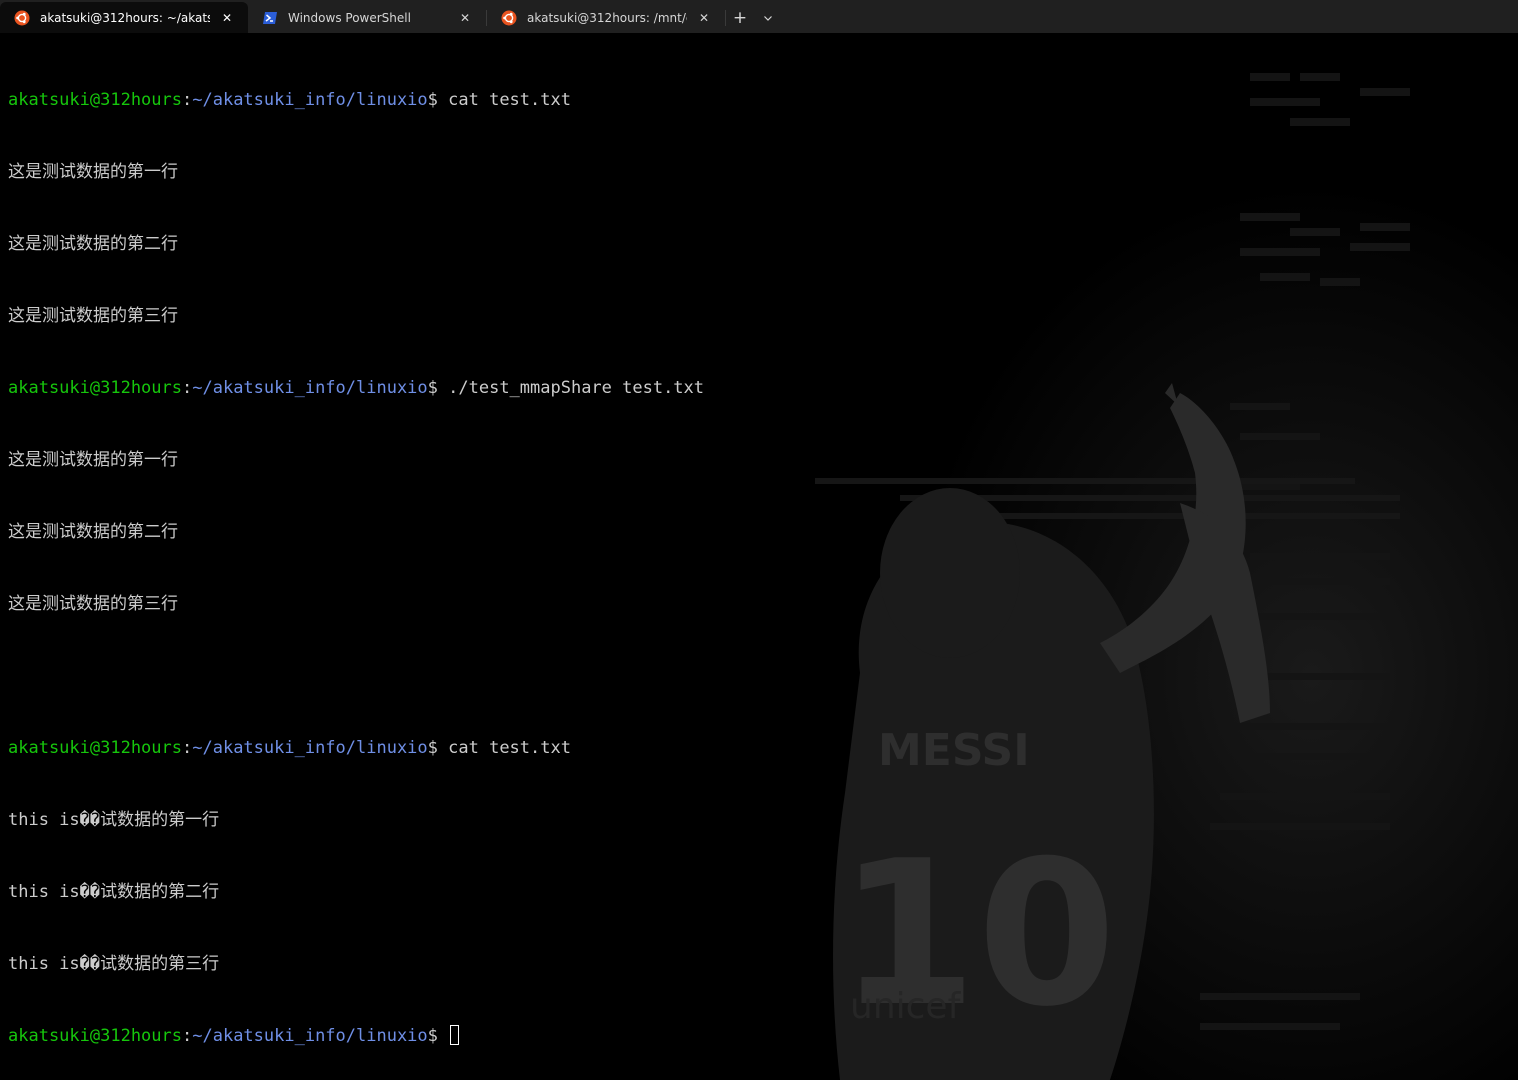 The width and height of the screenshot is (1518, 1080). What do you see at coordinates (954, 750) in the screenshot?
I see `jersey-name: MESSI` at bounding box center [954, 750].